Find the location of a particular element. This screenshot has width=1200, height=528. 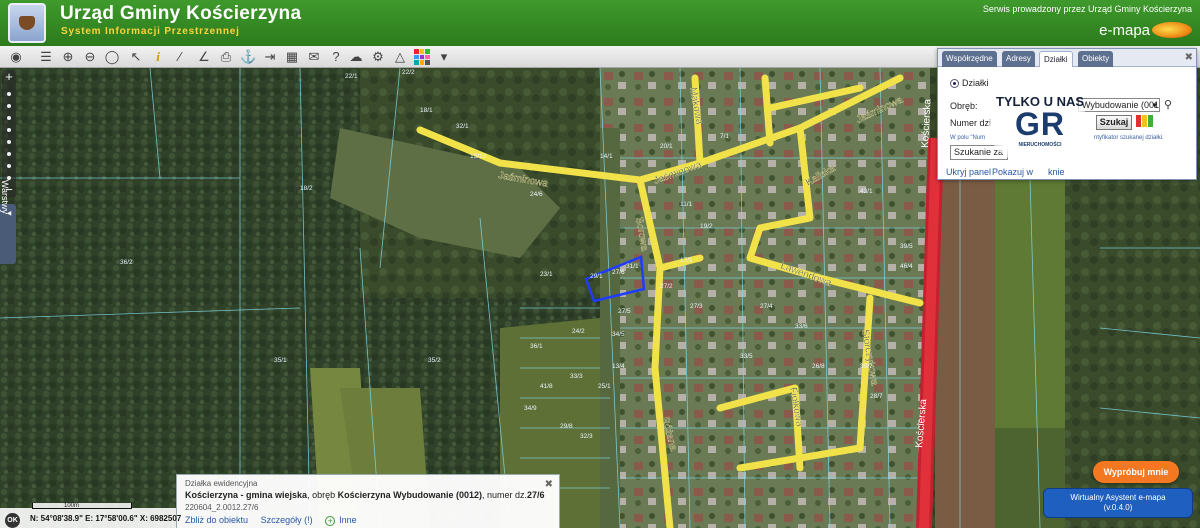

zoom-in-icon: ⊕ is located at coordinates (68, 57).